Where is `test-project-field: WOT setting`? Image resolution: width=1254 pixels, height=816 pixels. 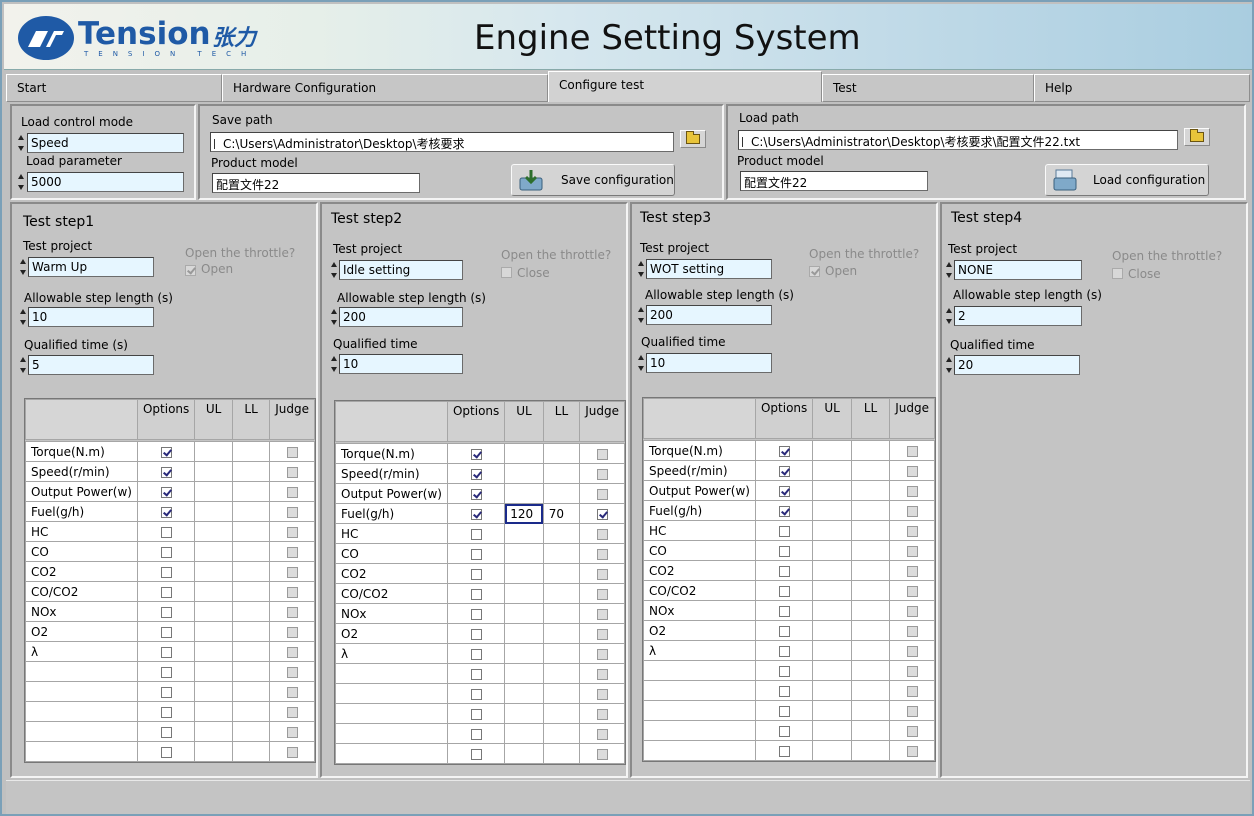 test-project-field: WOT setting is located at coordinates (709, 269).